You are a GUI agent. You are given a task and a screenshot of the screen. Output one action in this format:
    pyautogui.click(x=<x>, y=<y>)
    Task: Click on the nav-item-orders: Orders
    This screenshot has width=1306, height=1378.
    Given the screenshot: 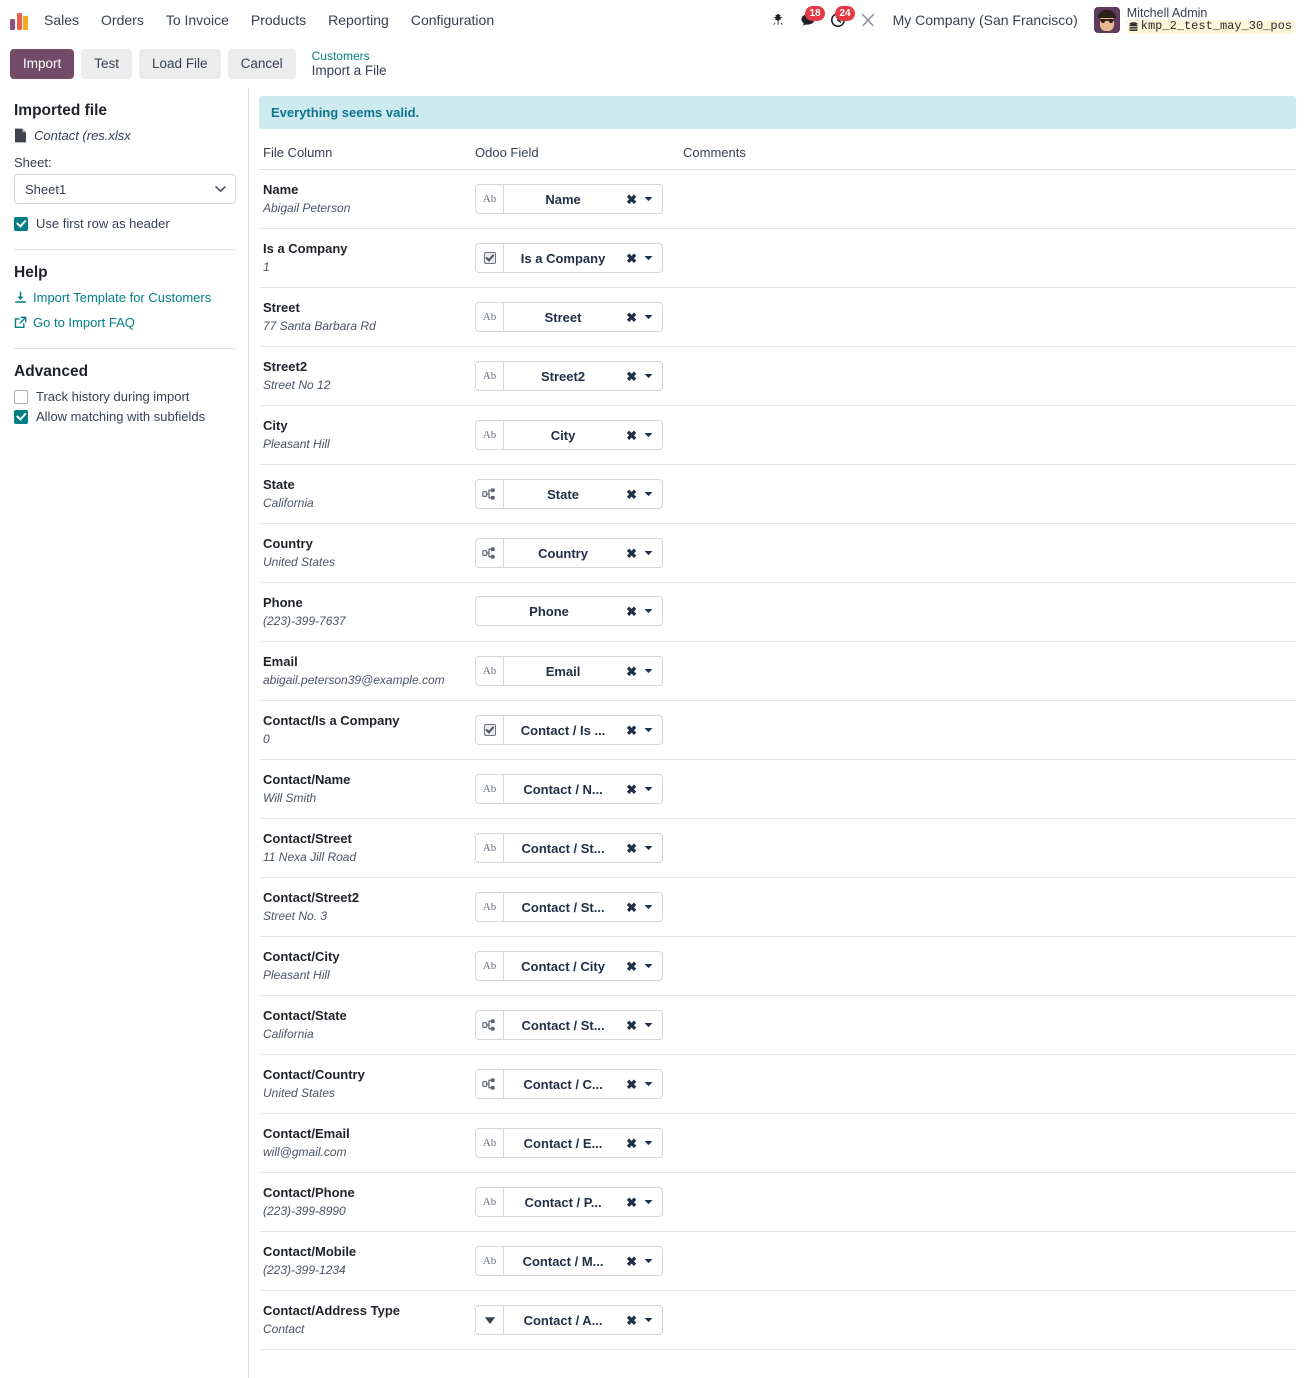 What is the action you would take?
    pyautogui.click(x=122, y=20)
    